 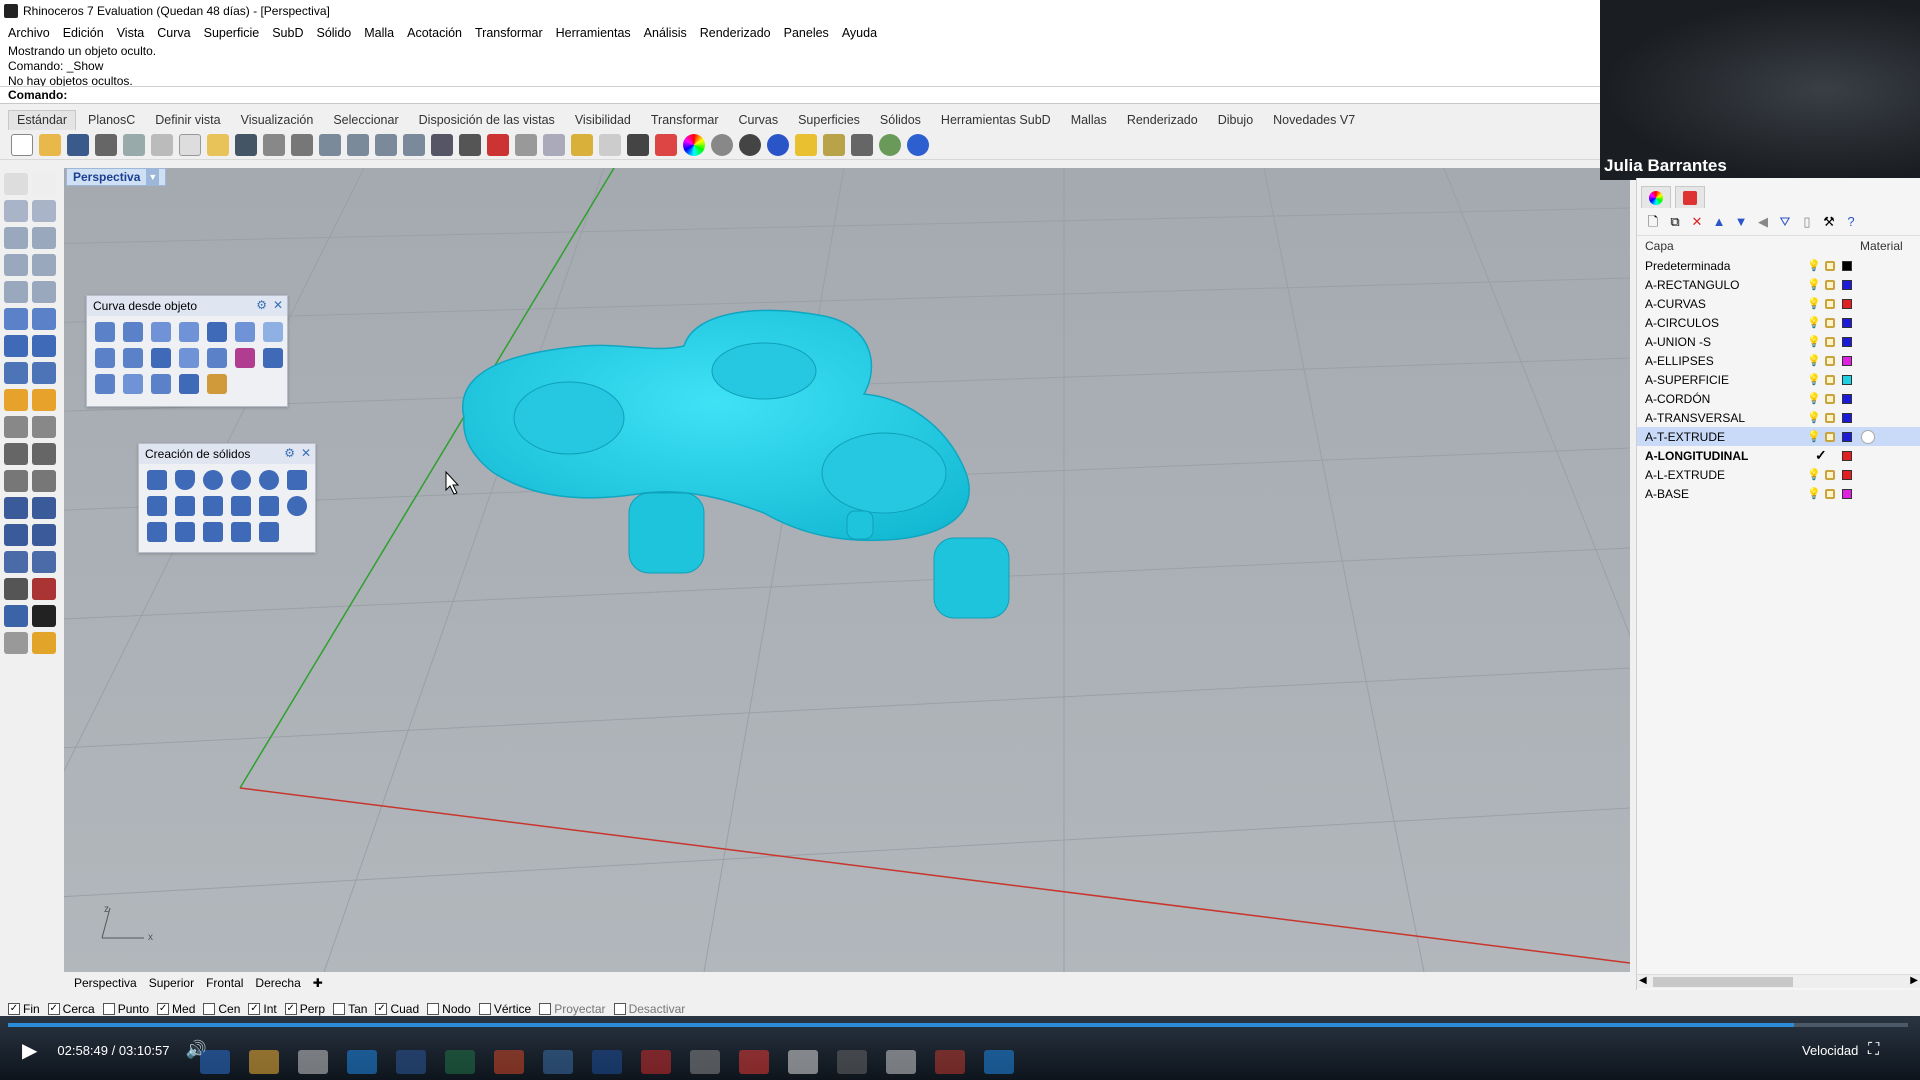 I want to click on pipe-icon, so click(x=297, y=506).